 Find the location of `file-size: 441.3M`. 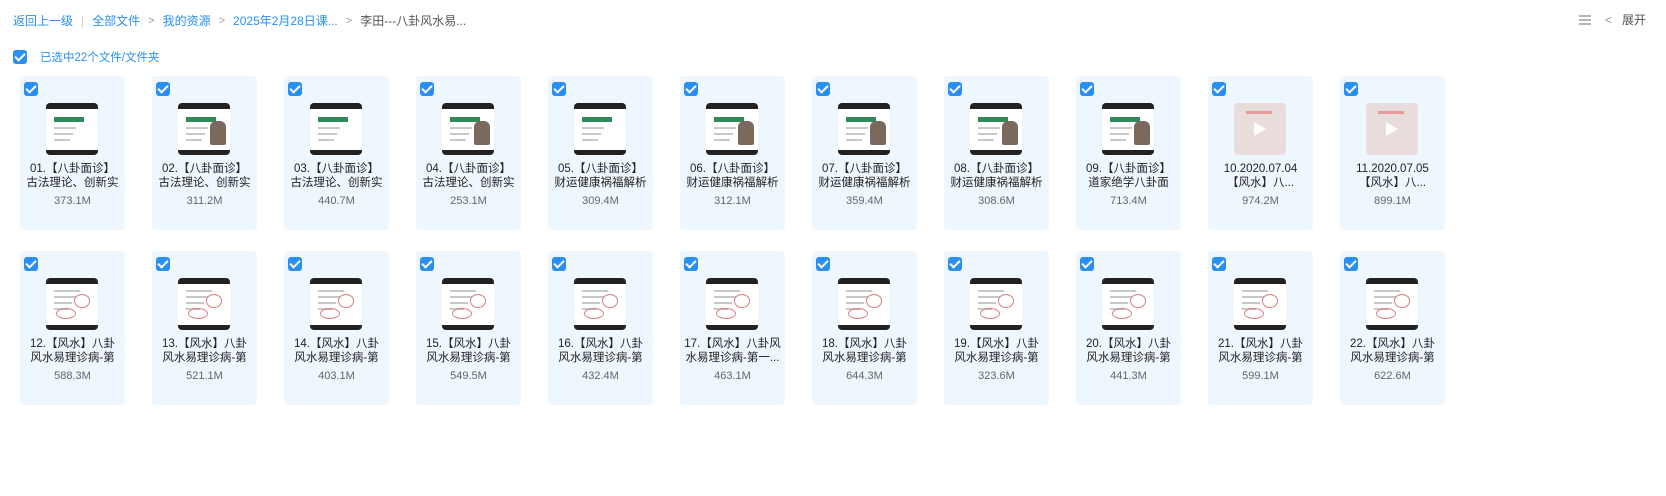

file-size: 441.3M is located at coordinates (1128, 376).